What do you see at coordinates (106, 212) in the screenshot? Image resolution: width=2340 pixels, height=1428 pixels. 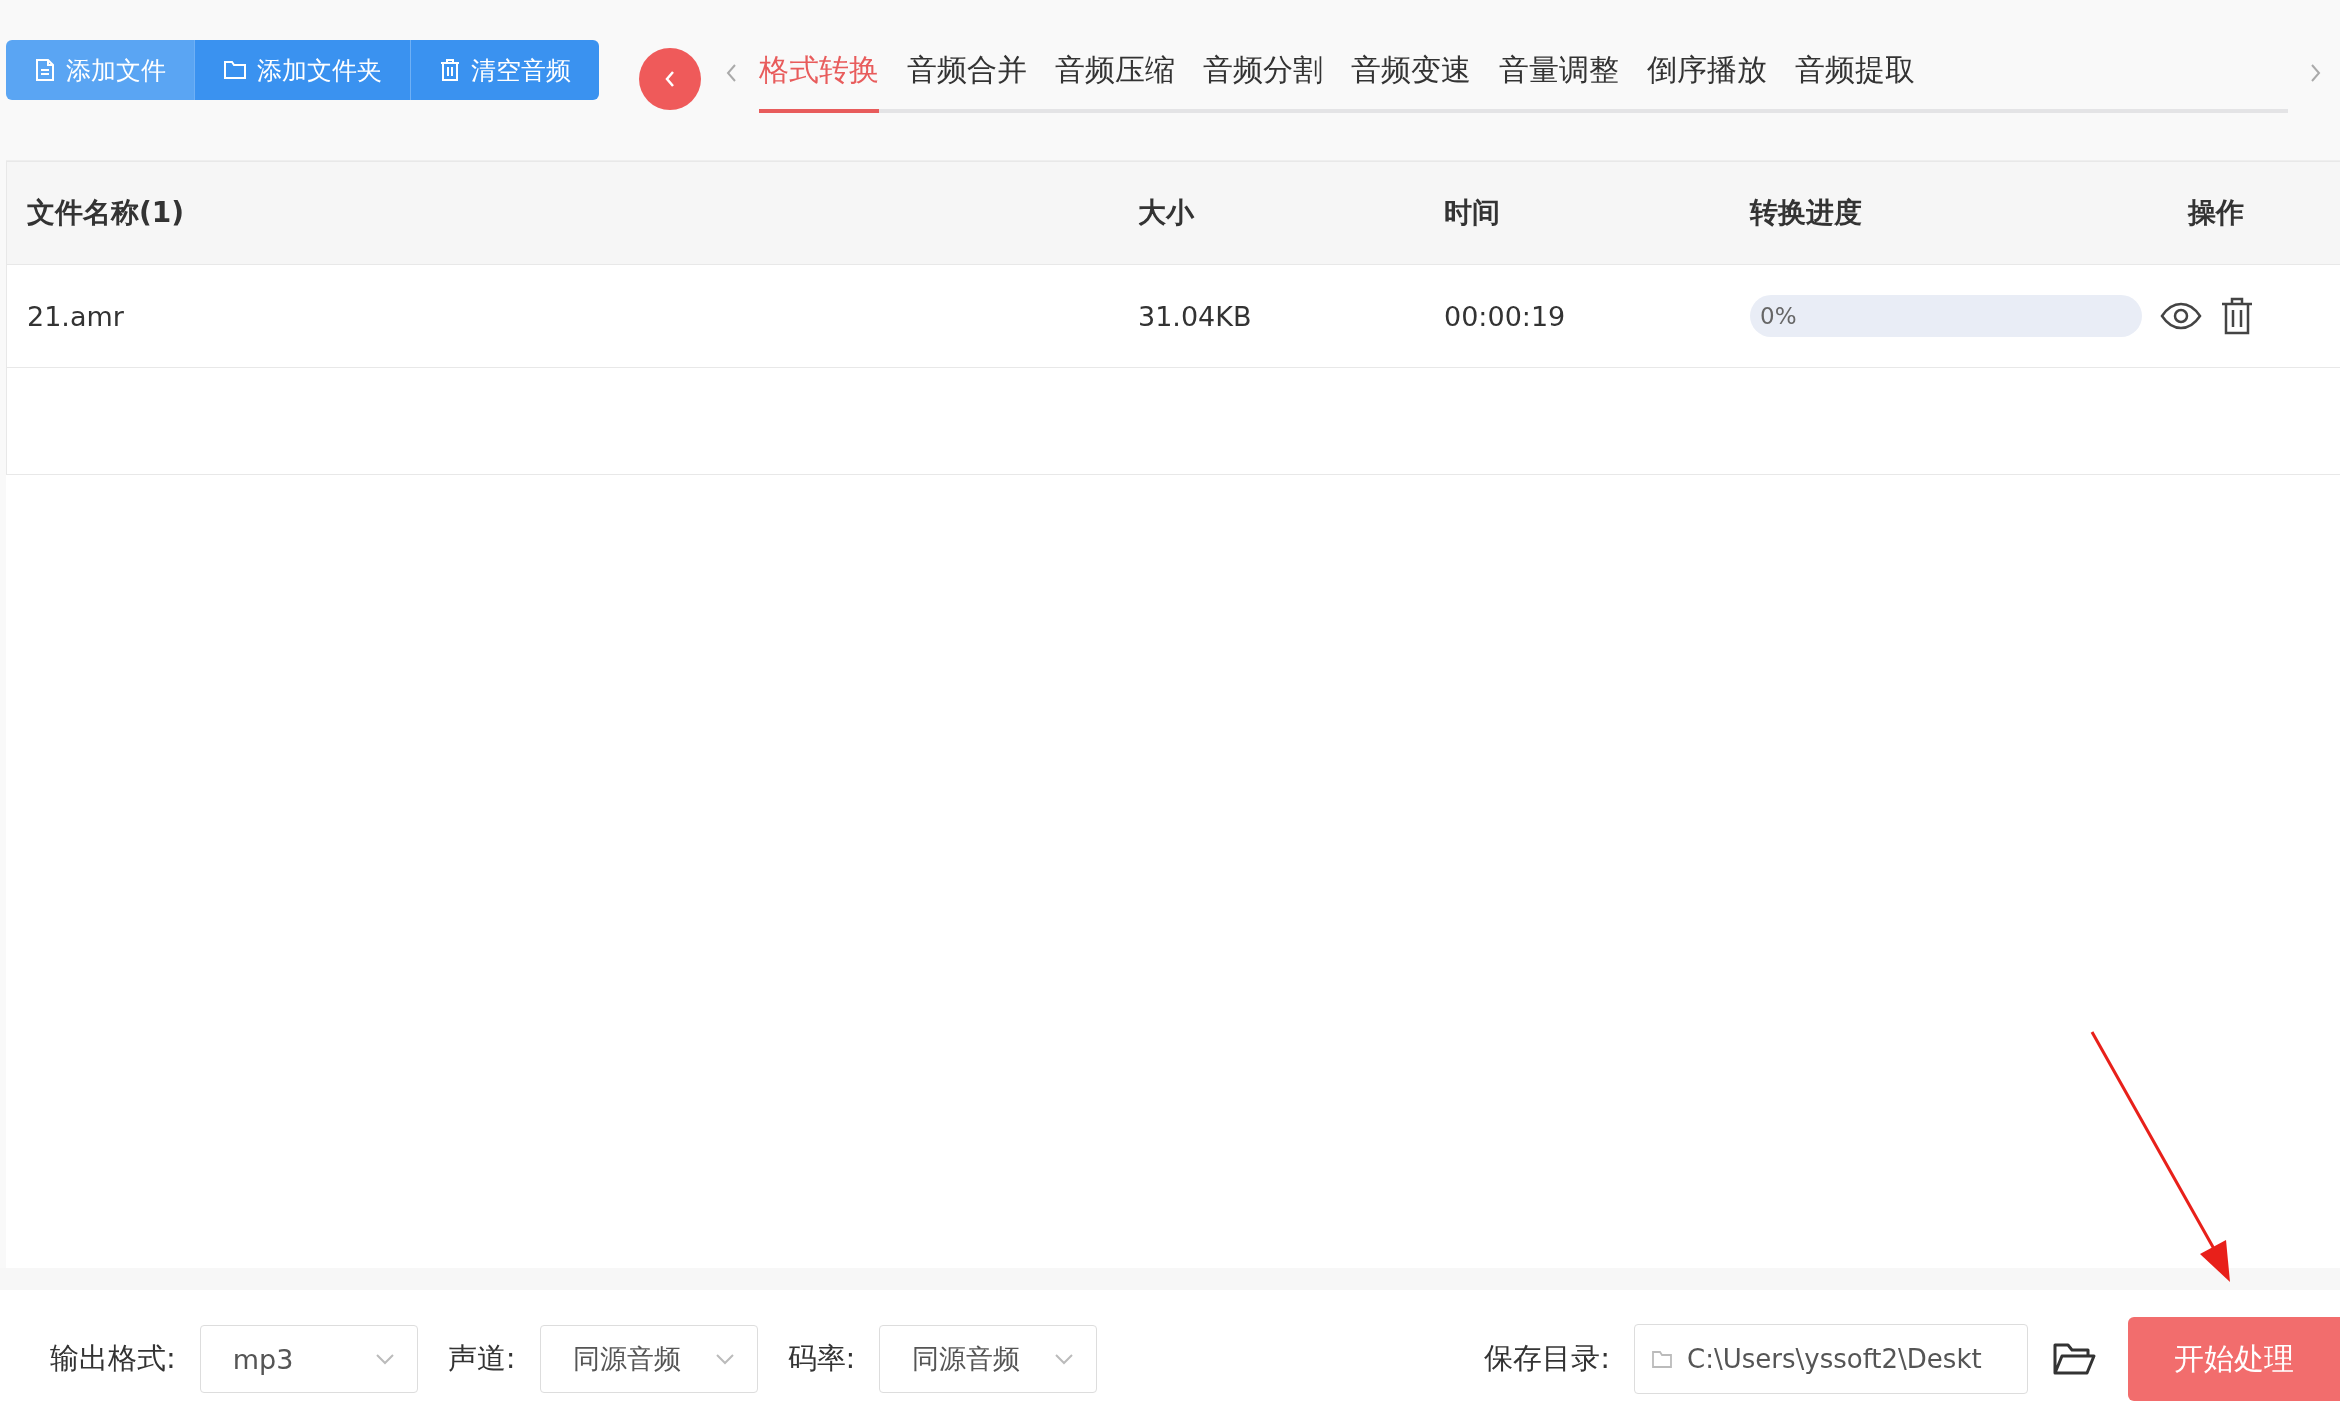 I see `column-header: 文件名称(1)` at bounding box center [106, 212].